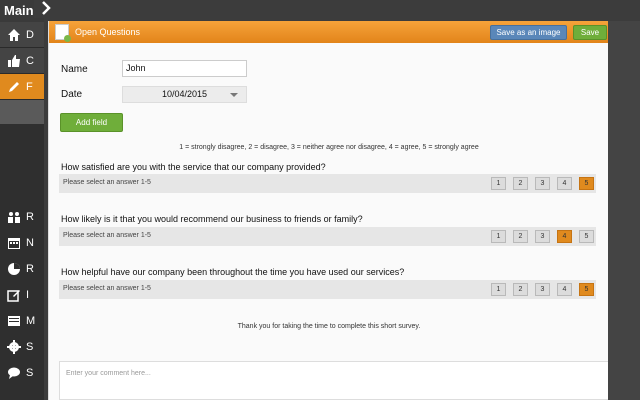  Describe the element at coordinates (14, 373) in the screenshot. I see `chat-icon` at that location.